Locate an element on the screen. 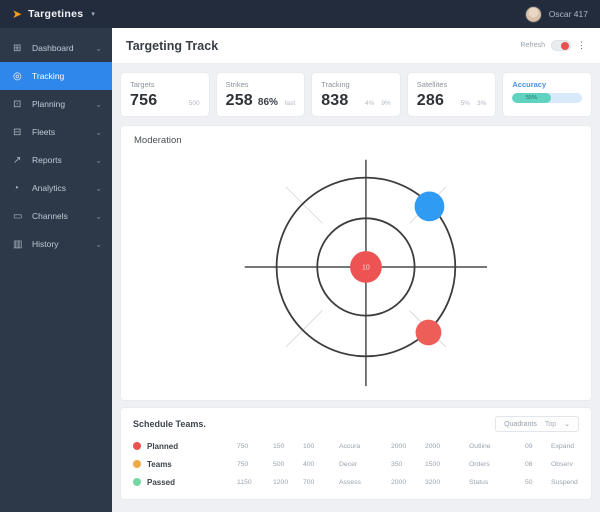  sidebar-item-tracking: ◎ Tracking is located at coordinates (56, 76).